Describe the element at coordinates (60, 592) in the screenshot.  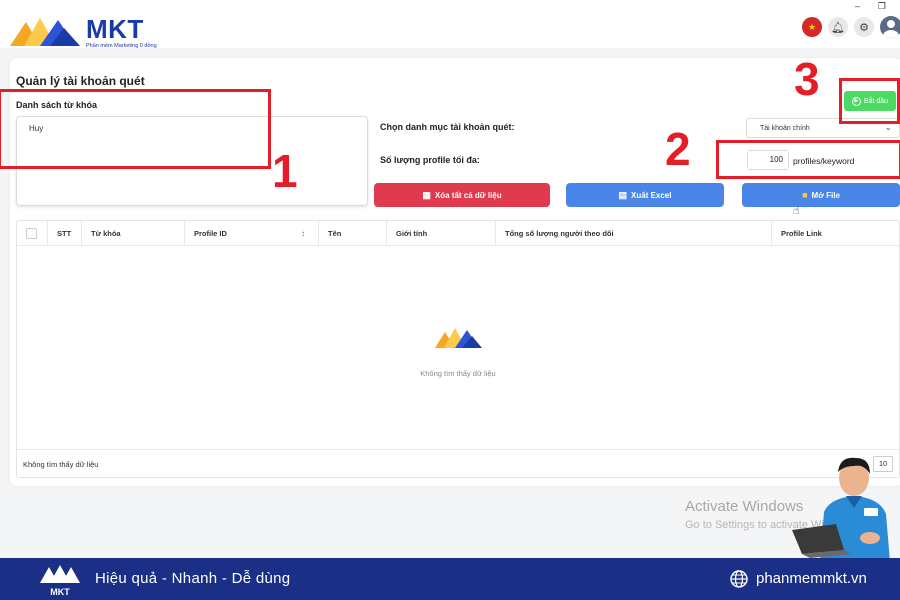
I see `banner-logo-text: MKT` at that location.